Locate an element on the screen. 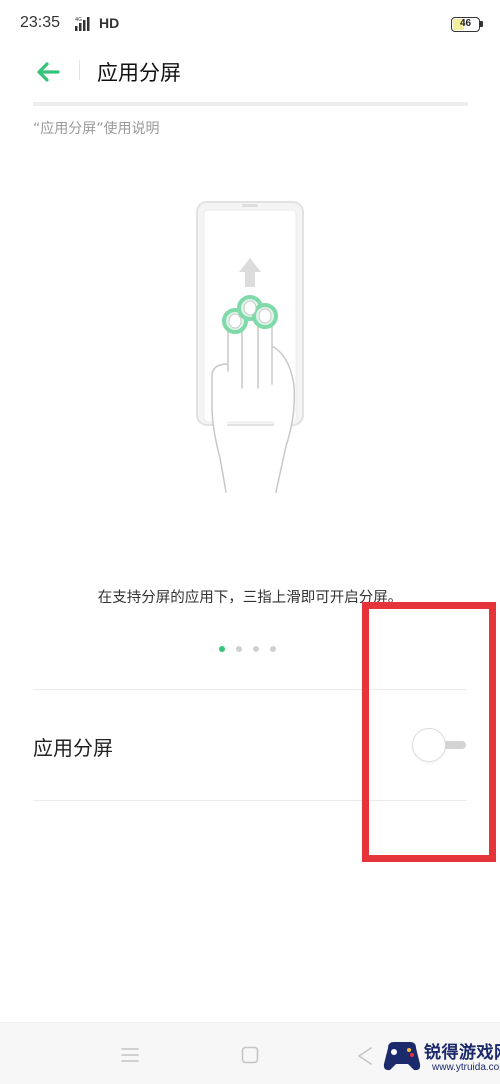  page-title: 应用分屏 is located at coordinates (139, 73).